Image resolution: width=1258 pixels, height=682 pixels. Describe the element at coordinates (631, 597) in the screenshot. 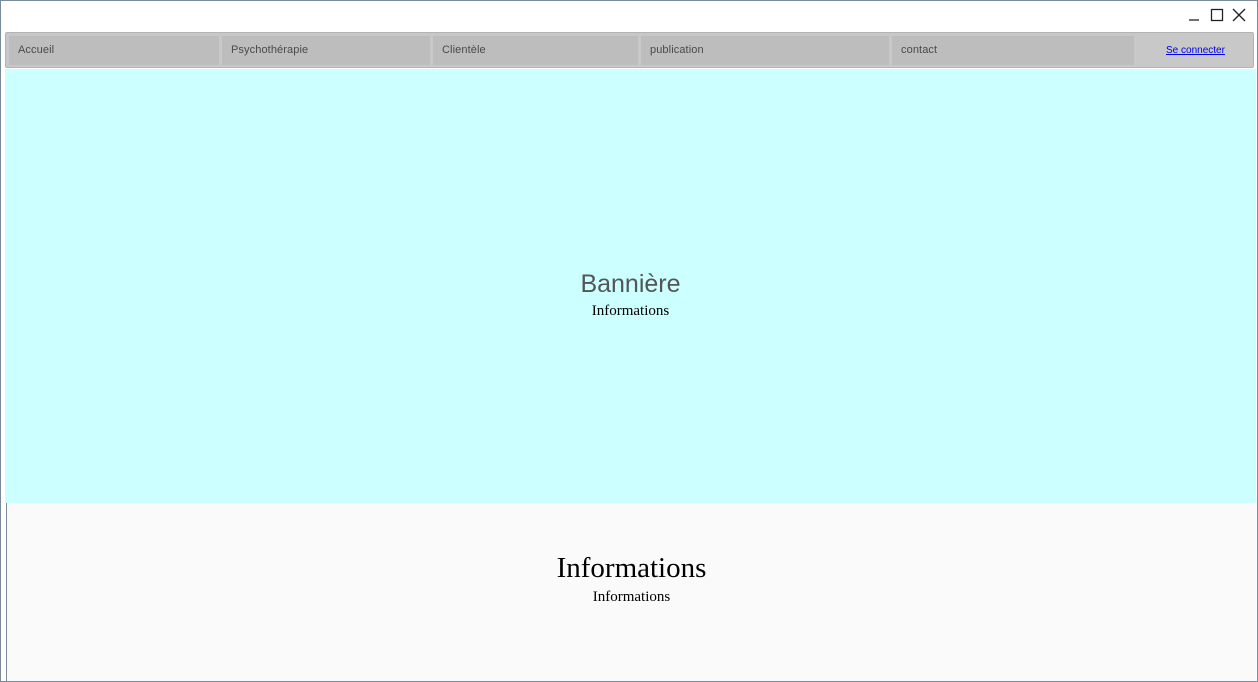

I see `info-subtitle: Informations` at that location.